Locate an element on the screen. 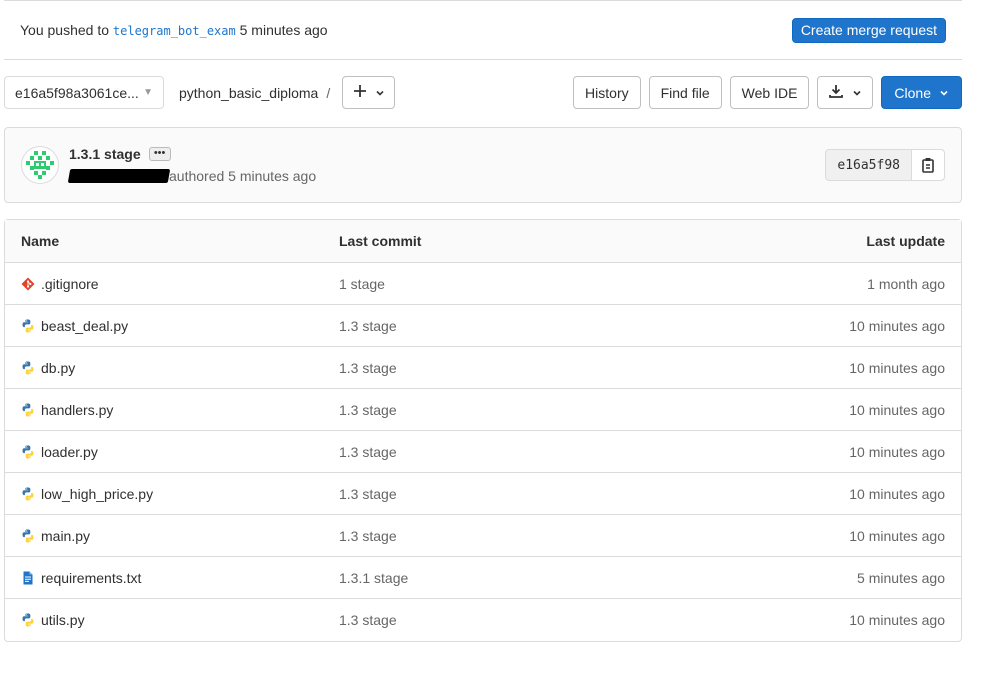 The image size is (997, 675). breadcrumb-repo: python_basic_diploma is located at coordinates (248, 93).